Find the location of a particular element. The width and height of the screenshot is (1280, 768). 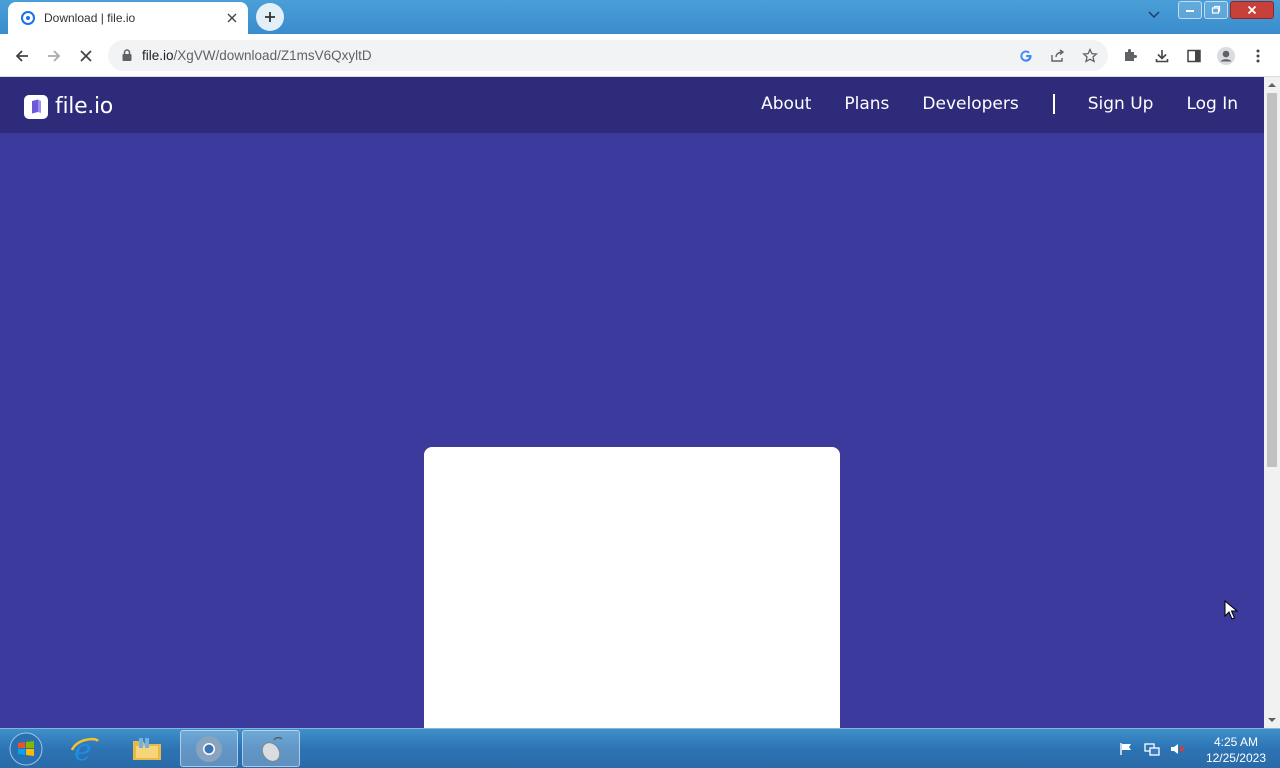

browser-tab-strip: Download | file.io is located at coordinates (640, 17).